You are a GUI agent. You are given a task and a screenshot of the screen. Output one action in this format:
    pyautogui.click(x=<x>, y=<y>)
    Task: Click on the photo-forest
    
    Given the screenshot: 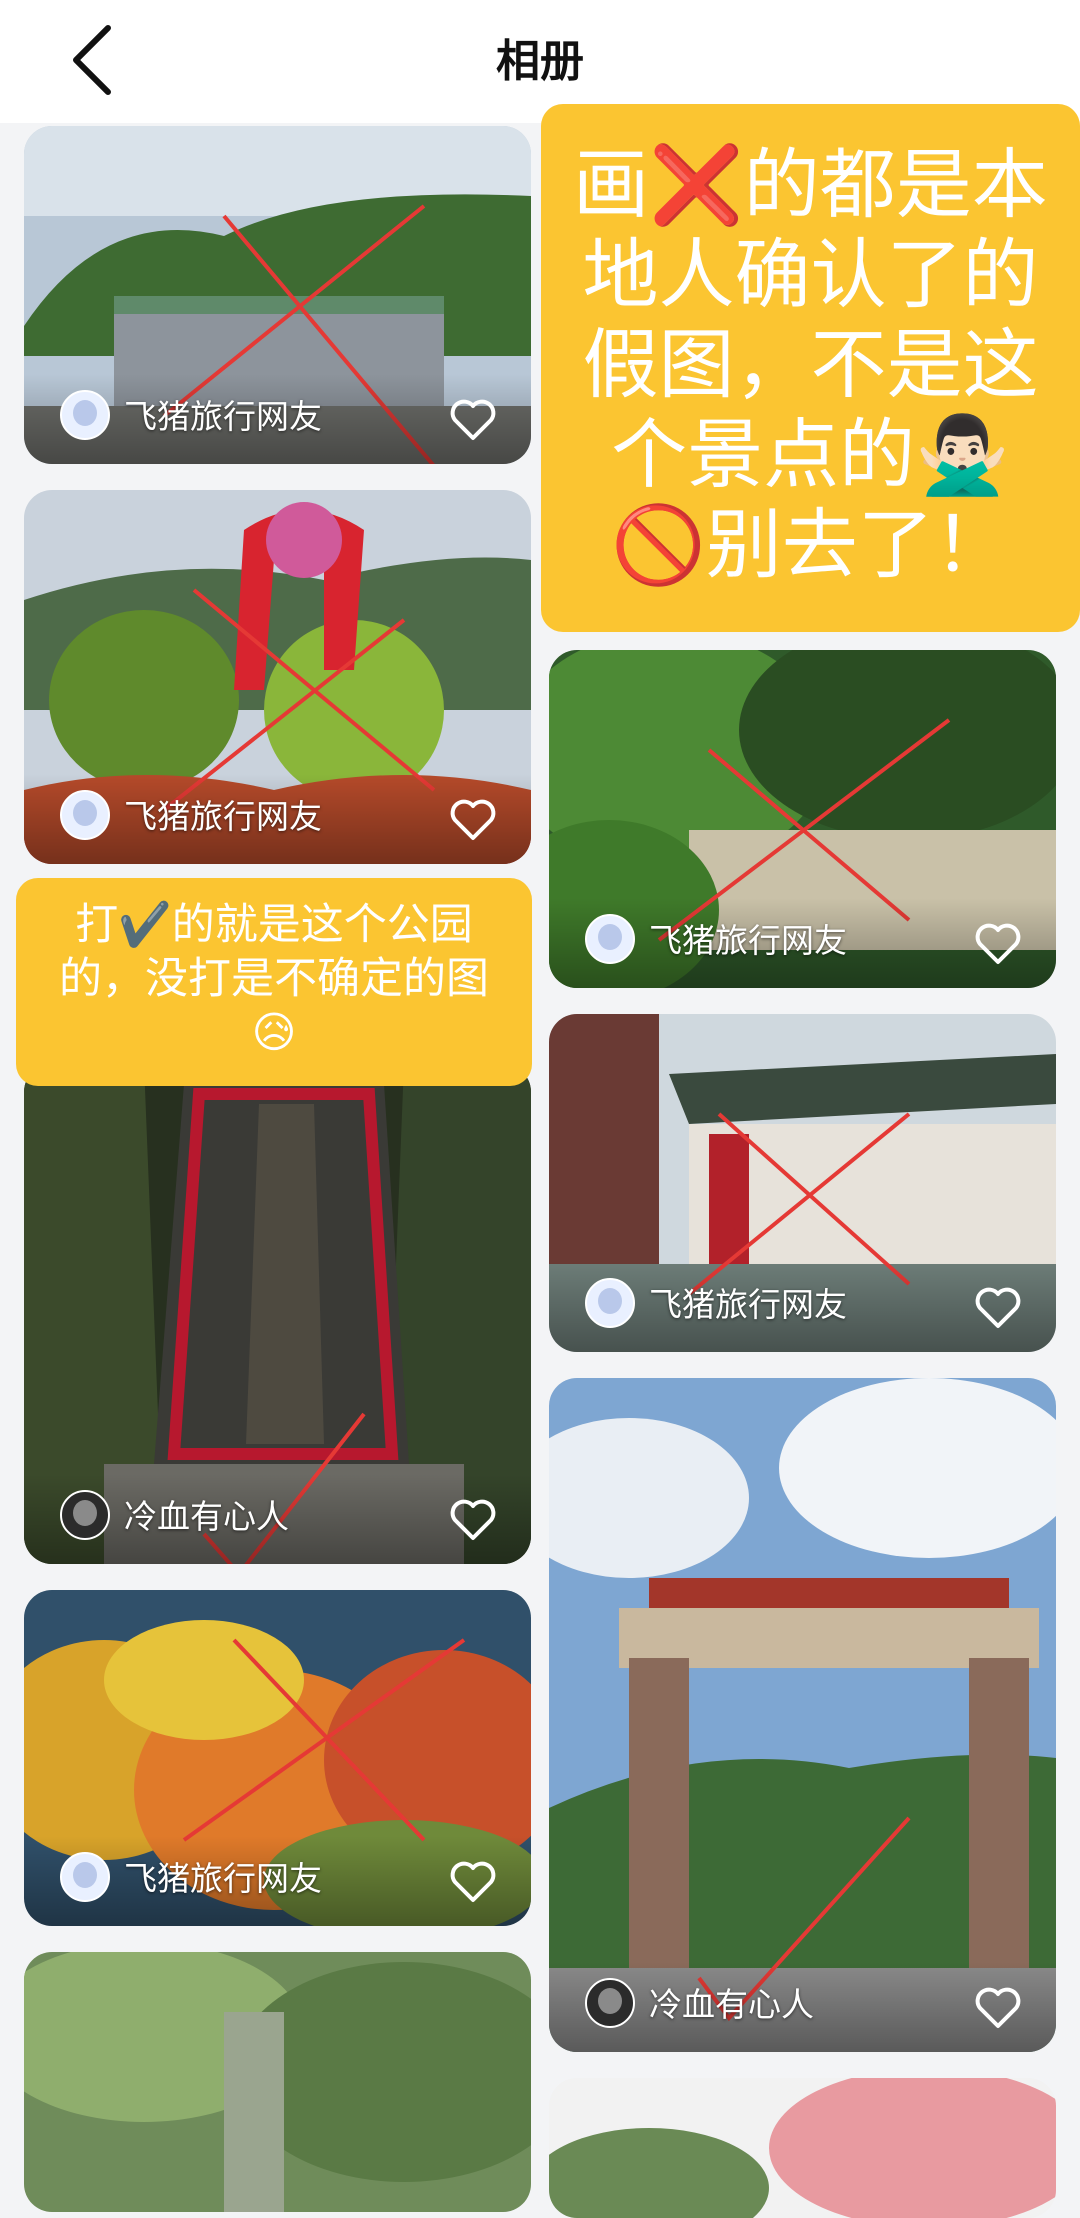 What is the action you would take?
    pyautogui.click(x=277, y=2082)
    